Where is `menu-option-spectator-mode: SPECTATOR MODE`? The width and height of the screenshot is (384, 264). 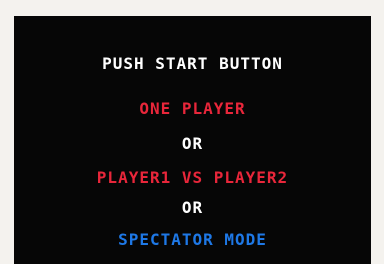 menu-option-spectator-mode: SPECTATOR MODE is located at coordinates (192, 239).